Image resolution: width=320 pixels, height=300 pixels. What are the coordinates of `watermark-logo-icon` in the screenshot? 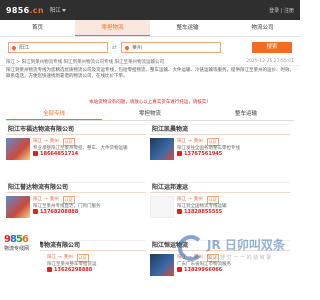 It's located at (191, 248).